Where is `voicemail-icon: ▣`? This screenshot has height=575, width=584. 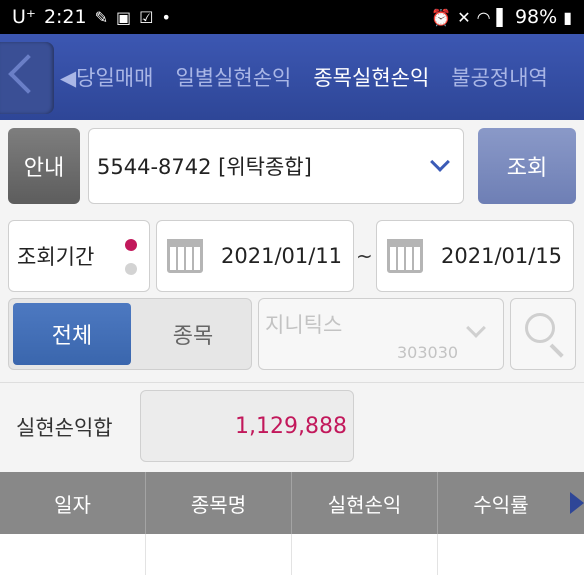
voicemail-icon: ▣ is located at coordinates (124, 17).